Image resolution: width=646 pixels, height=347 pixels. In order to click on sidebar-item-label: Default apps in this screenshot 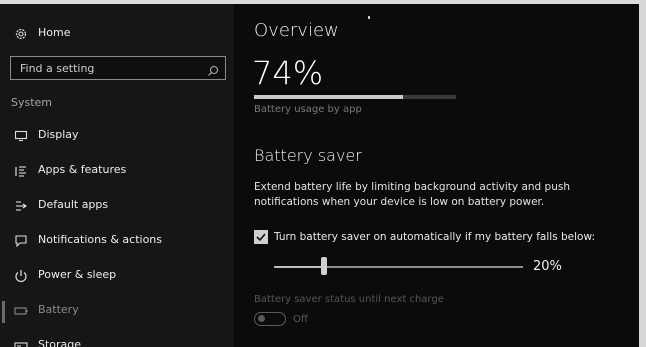, I will do `click(73, 204)`.